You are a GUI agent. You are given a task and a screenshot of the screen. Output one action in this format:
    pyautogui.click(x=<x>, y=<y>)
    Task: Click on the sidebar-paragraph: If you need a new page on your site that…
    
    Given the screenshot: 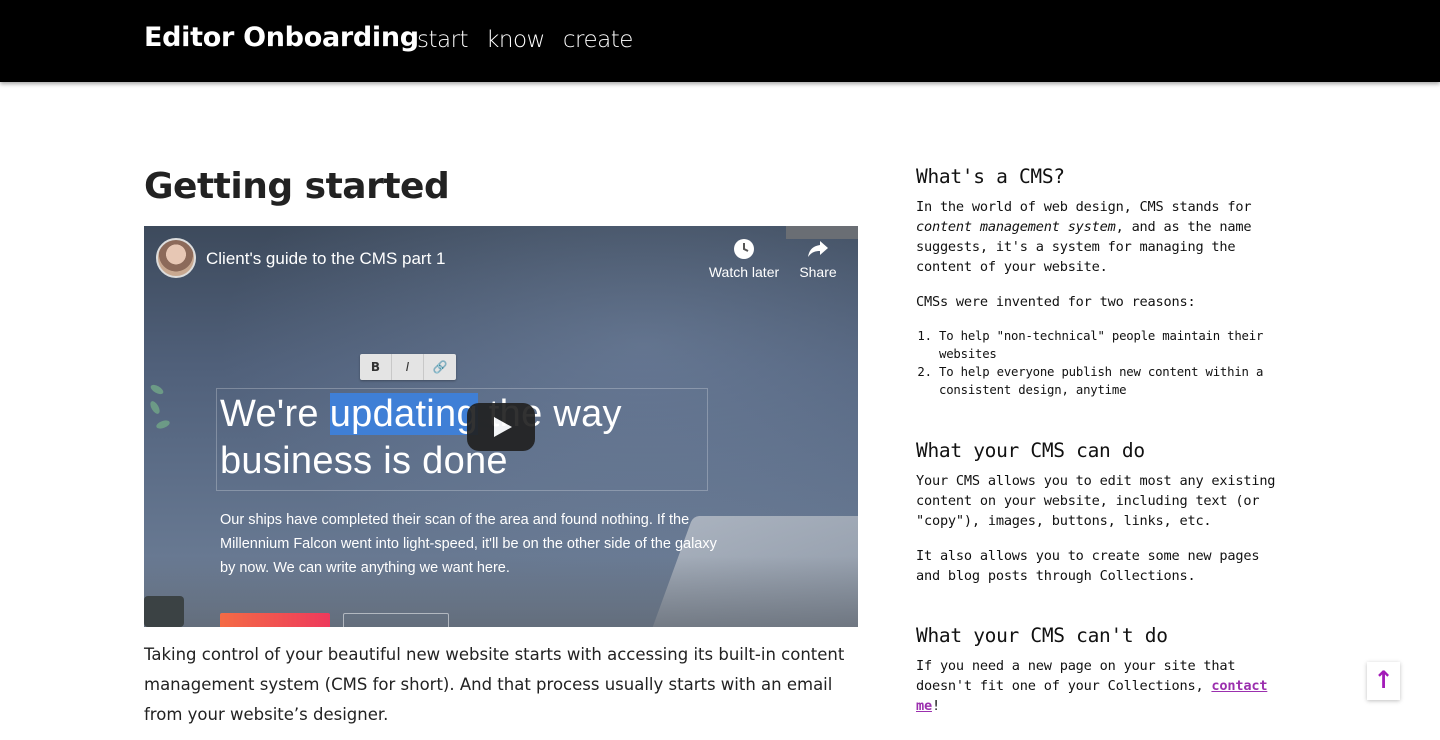 What is the action you would take?
    pyautogui.click(x=1096, y=686)
    